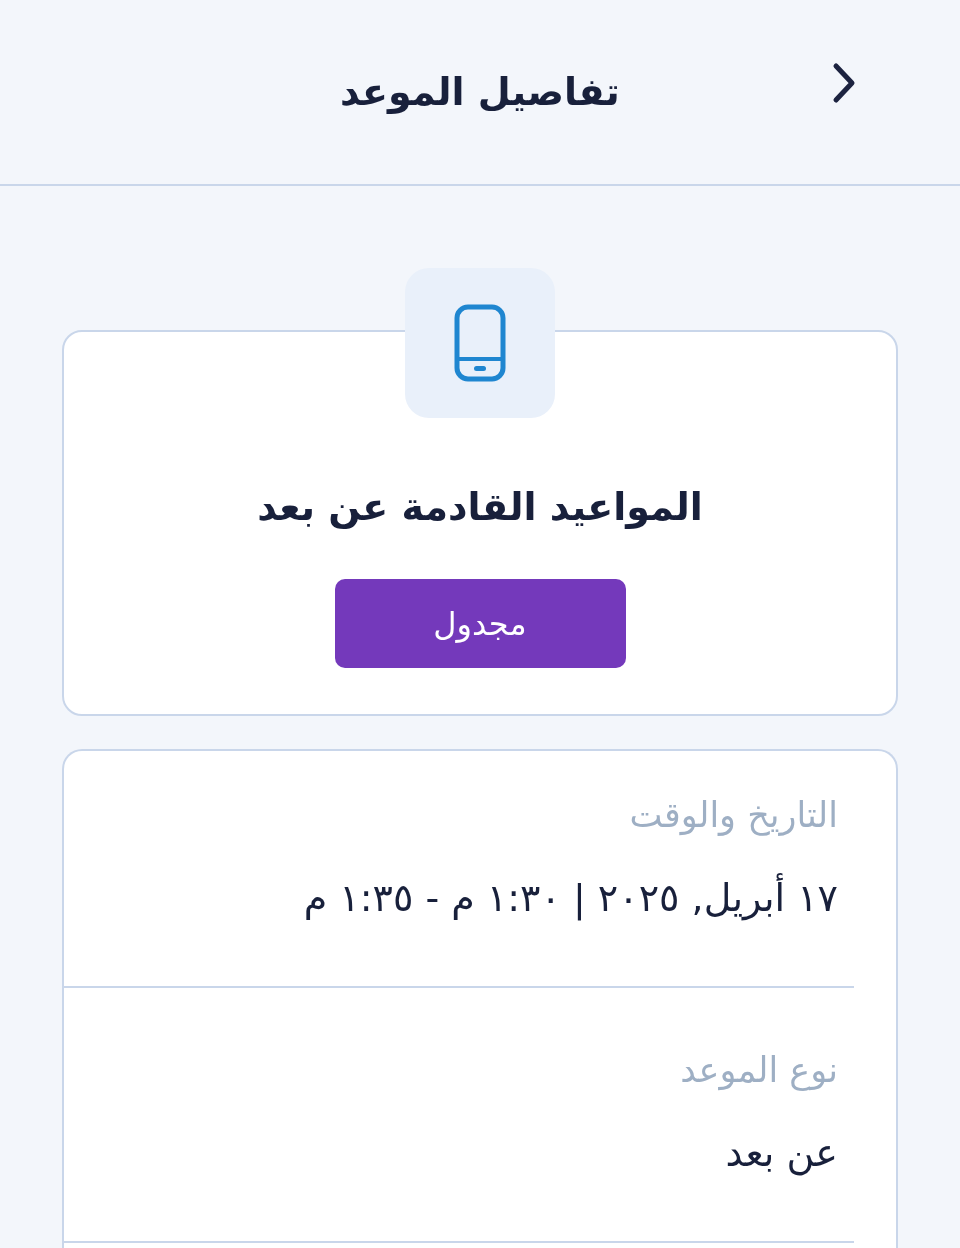 The width and height of the screenshot is (960, 1248). What do you see at coordinates (844, 83) in the screenshot?
I see `chevron-icon` at bounding box center [844, 83].